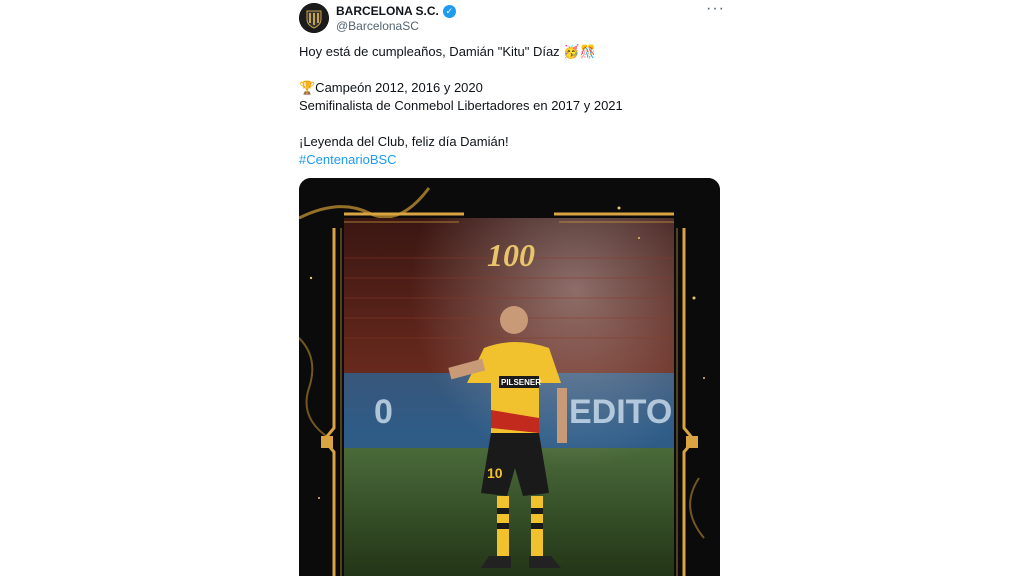 This screenshot has height=576, width=1024. What do you see at coordinates (387, 11) in the screenshot?
I see `author-name: BARCELONA S.C.` at bounding box center [387, 11].